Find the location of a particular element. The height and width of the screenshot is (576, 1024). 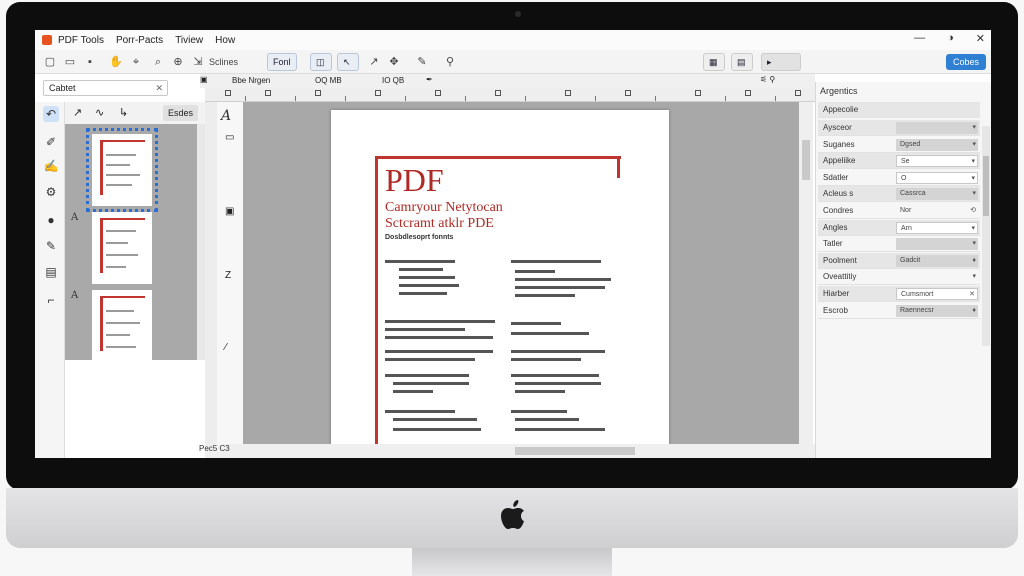

property-row: Aysceor ▾ is located at coordinates (899, 128).